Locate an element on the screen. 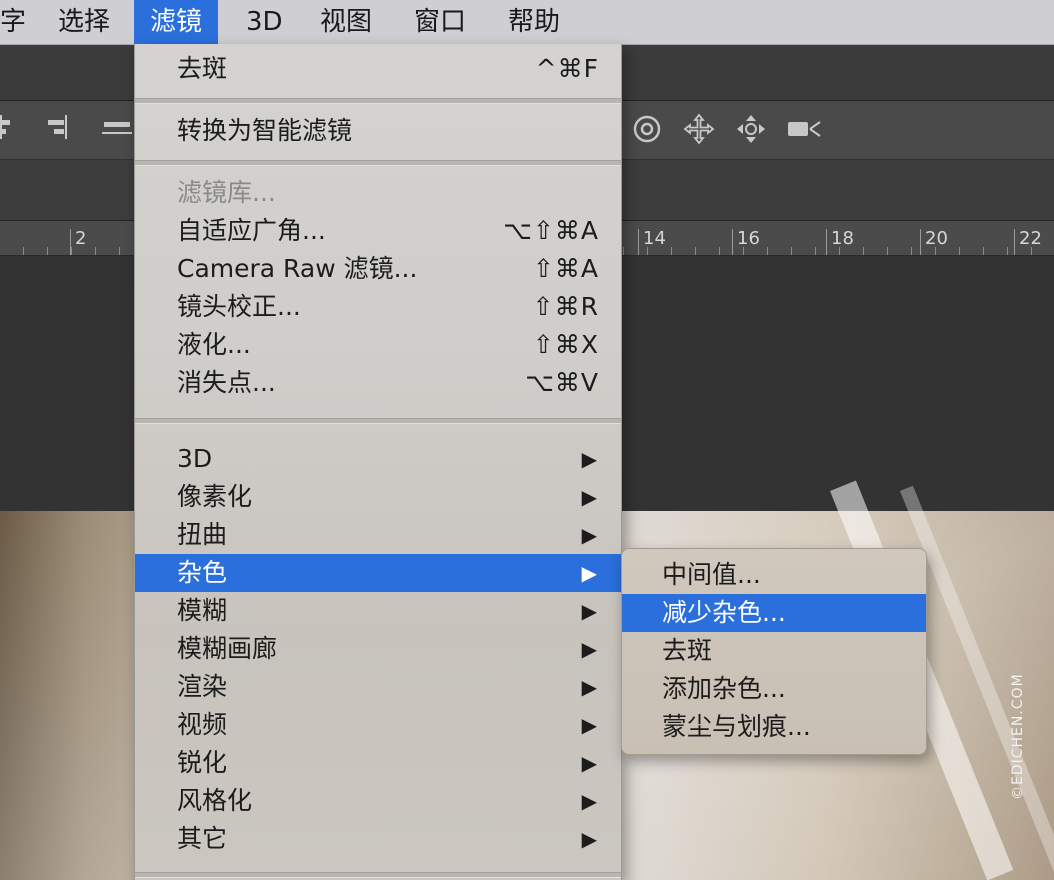 The width and height of the screenshot is (1054, 880). menu-item-lens-correction: 镜头校正... ⇧⌘R is located at coordinates (378, 307).